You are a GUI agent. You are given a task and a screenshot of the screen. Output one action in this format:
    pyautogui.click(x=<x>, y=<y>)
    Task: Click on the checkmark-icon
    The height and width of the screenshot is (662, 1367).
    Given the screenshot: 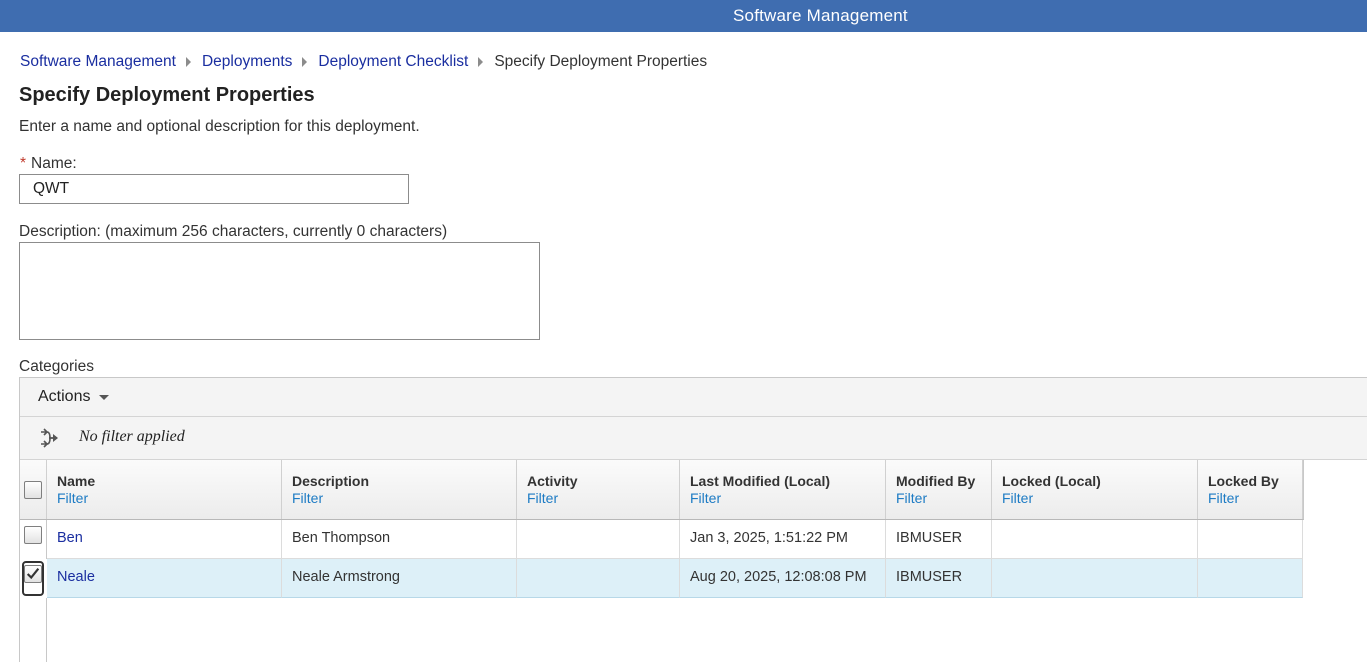 What is the action you would take?
    pyautogui.click(x=33, y=574)
    